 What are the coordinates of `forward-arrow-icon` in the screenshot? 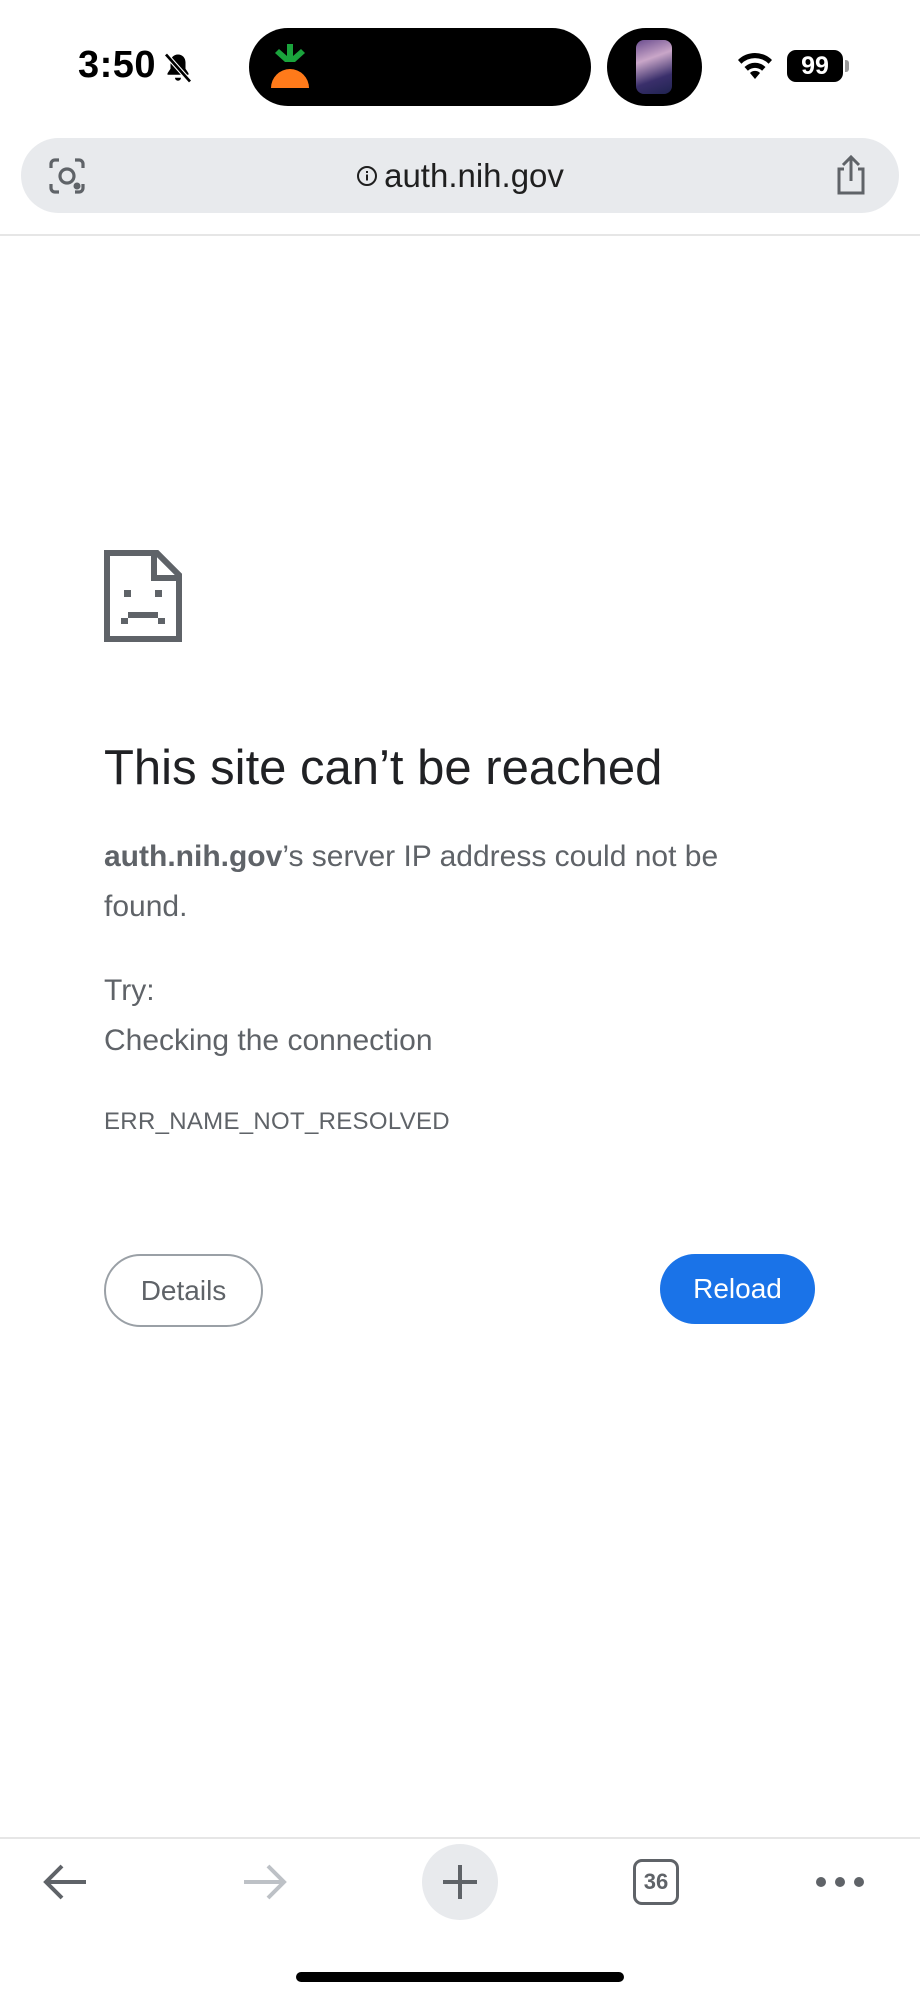 It's located at (265, 1882).